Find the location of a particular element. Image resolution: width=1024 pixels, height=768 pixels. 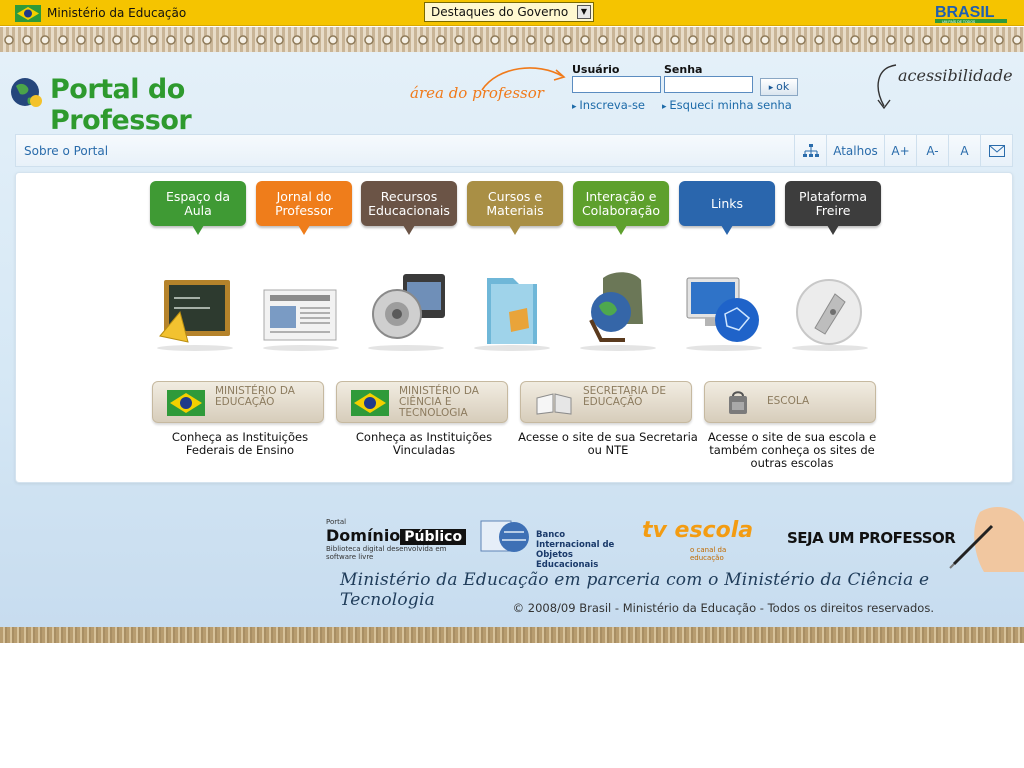

menu-recursos-educacionais: Recursos Educacionais is located at coordinates (409, 208).